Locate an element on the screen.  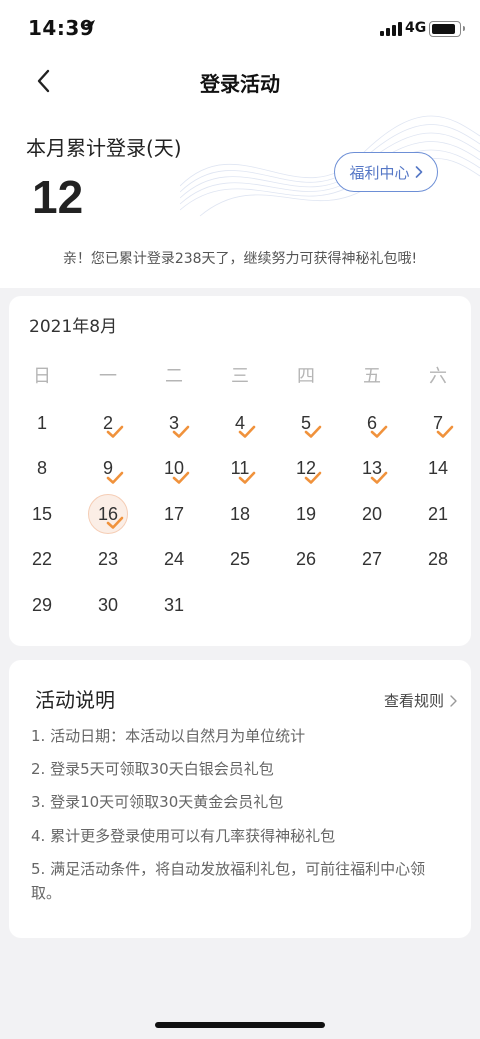
view-rules-link: 查看规则 is located at coordinates (420, 700).